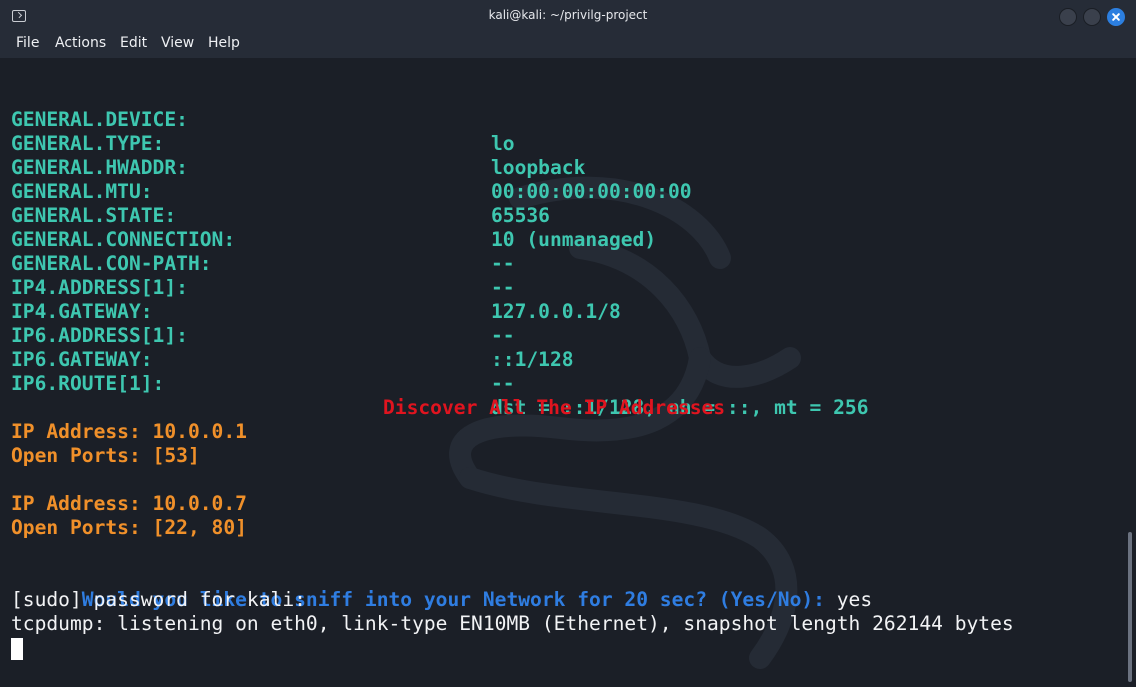  I want to click on info-row: GENERAL.MTU: 65536, so click(561, 191).